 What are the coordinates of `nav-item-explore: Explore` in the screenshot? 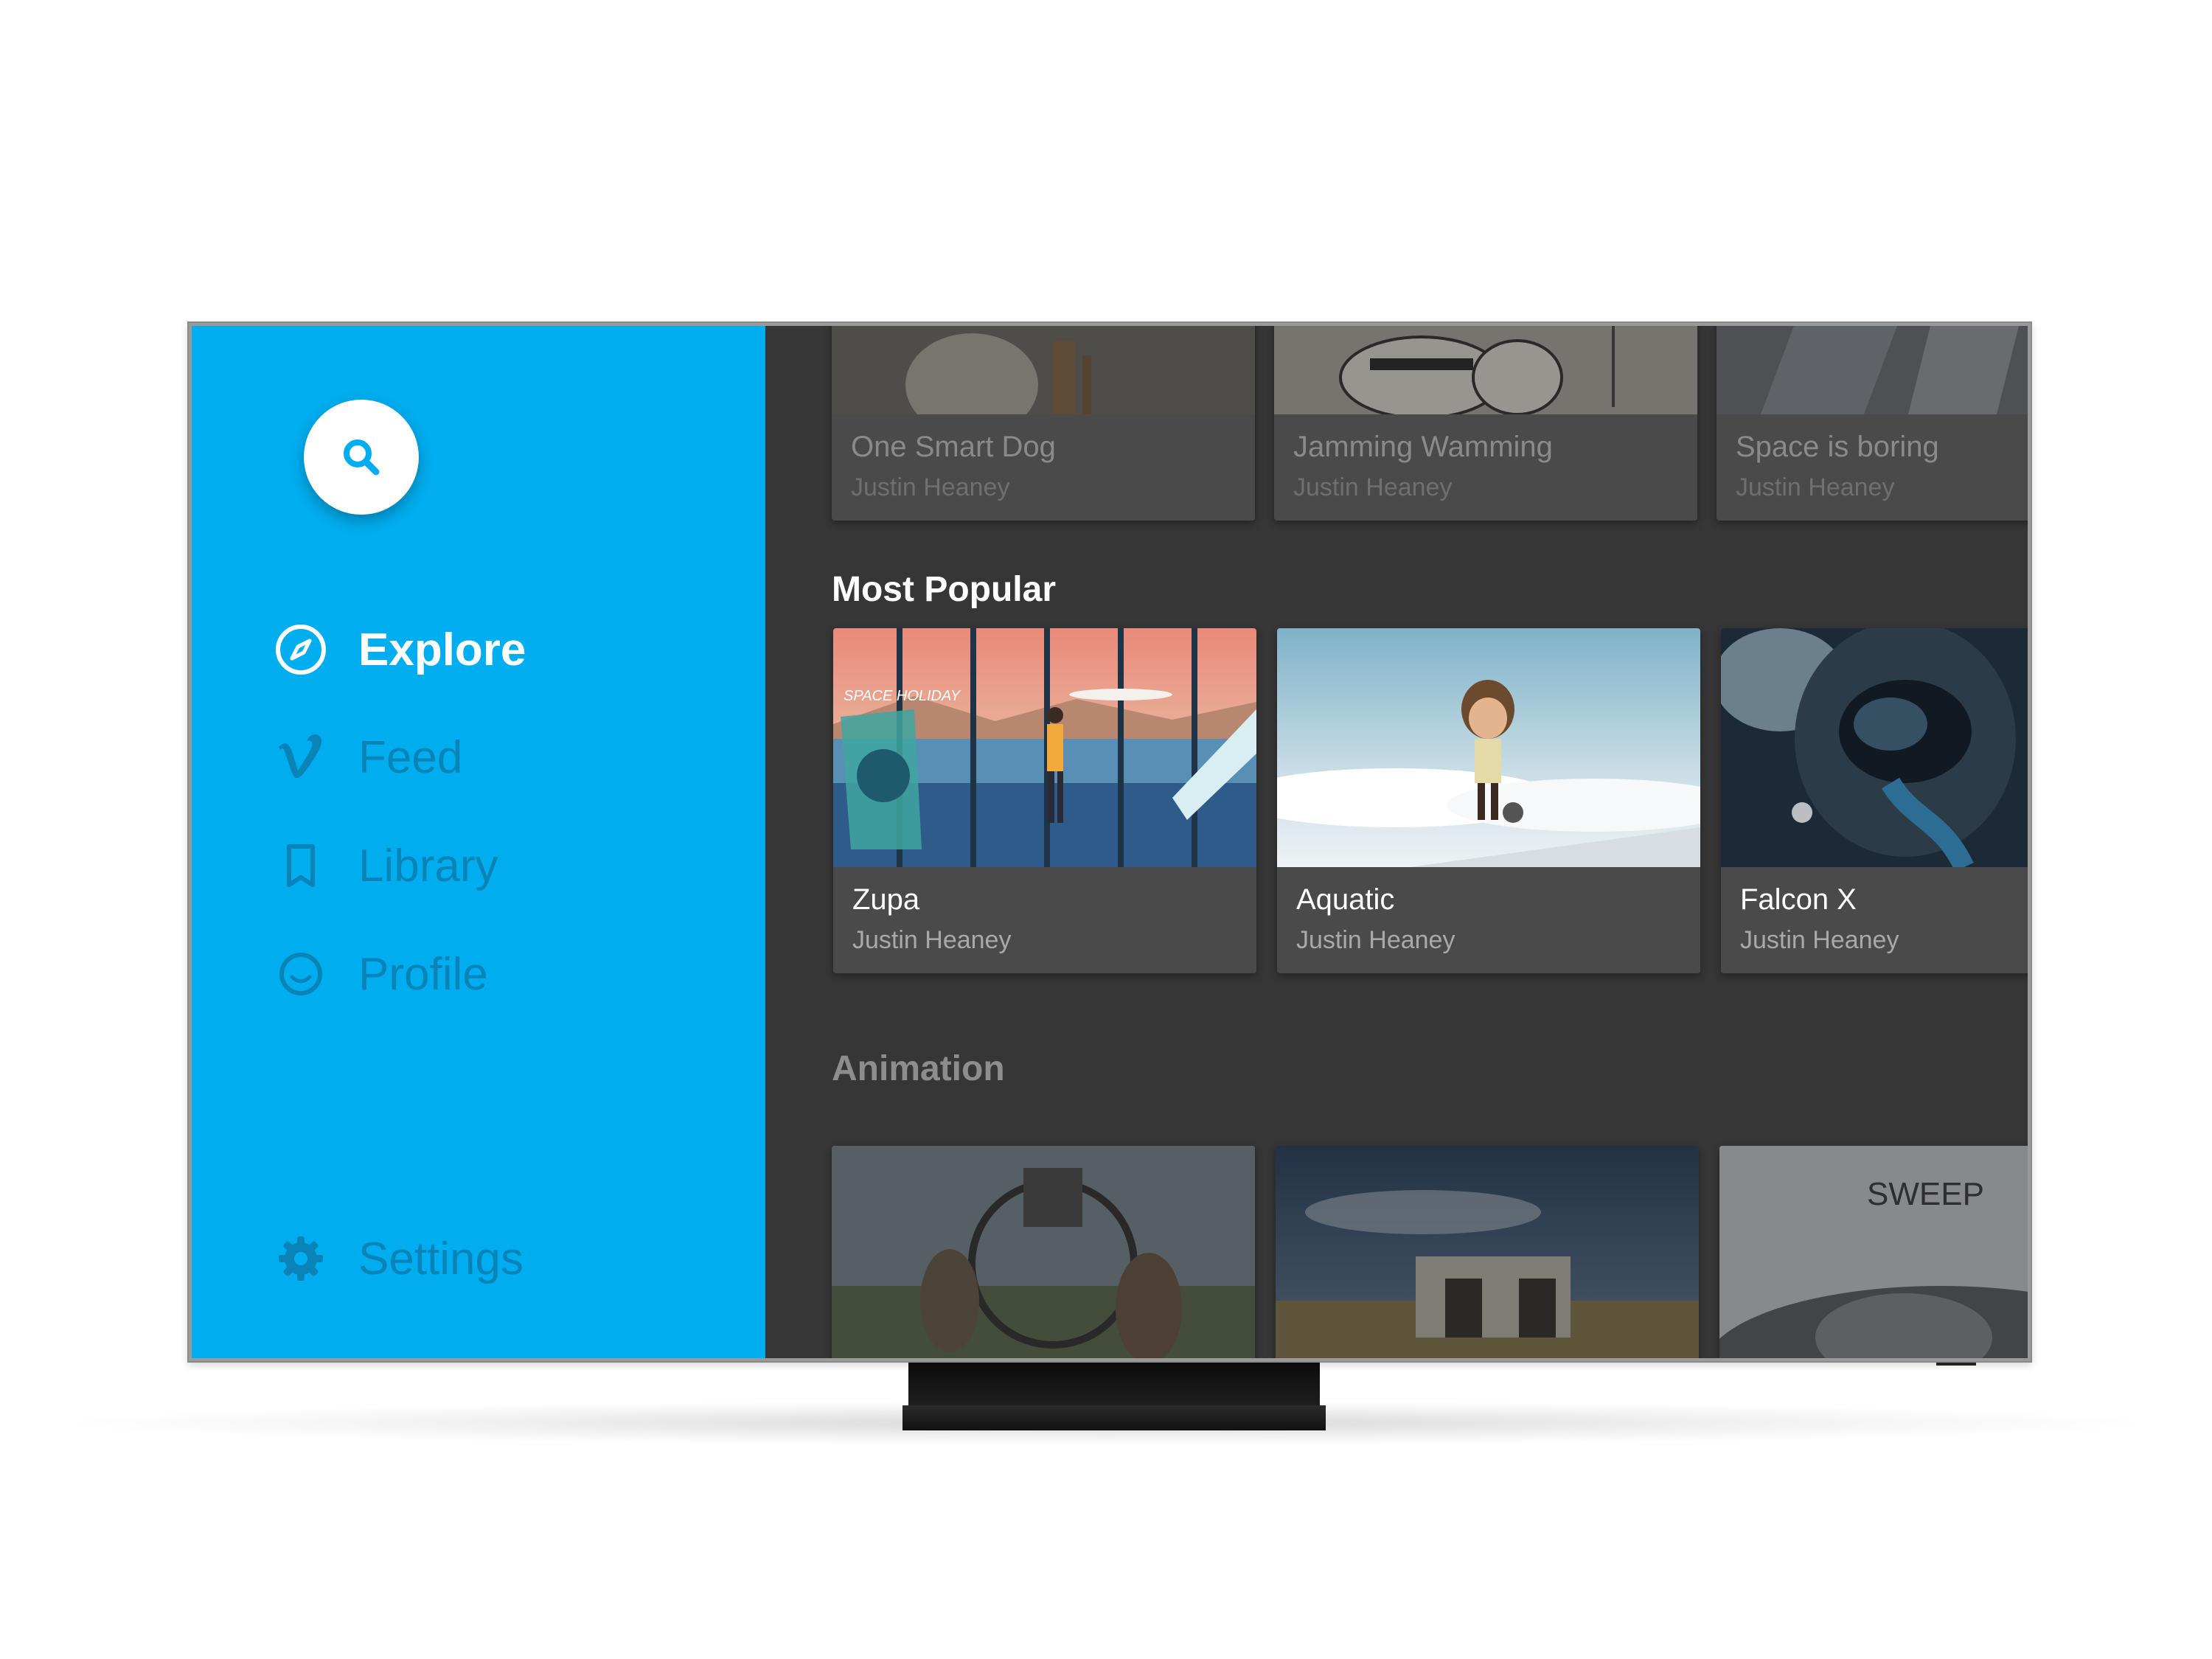 It's located at (399, 649).